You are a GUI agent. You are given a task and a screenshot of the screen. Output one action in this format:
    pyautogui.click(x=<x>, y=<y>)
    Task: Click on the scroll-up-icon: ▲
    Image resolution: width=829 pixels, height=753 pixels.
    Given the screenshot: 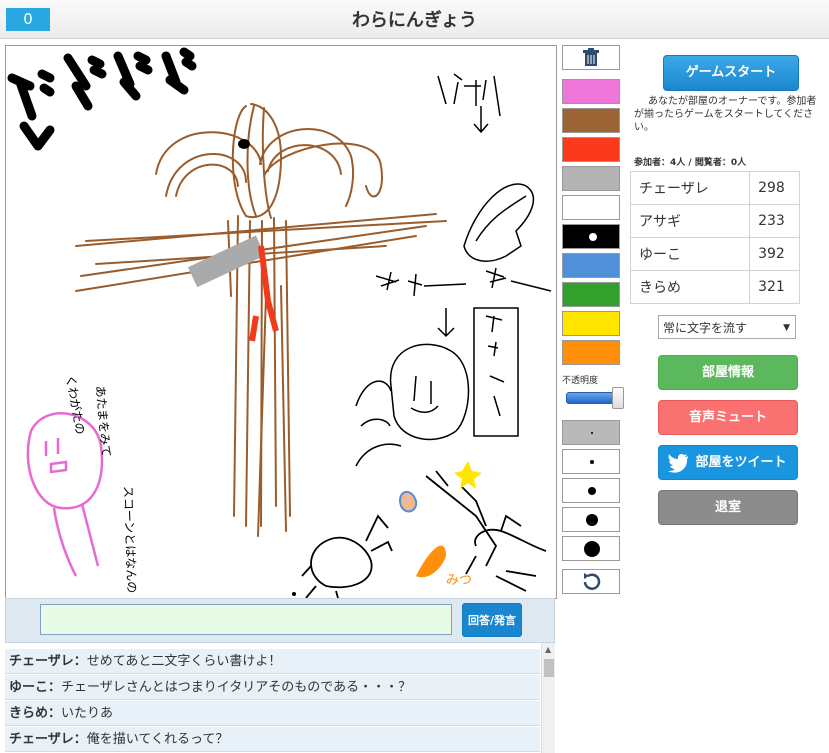 What is the action you would take?
    pyautogui.click(x=548, y=649)
    